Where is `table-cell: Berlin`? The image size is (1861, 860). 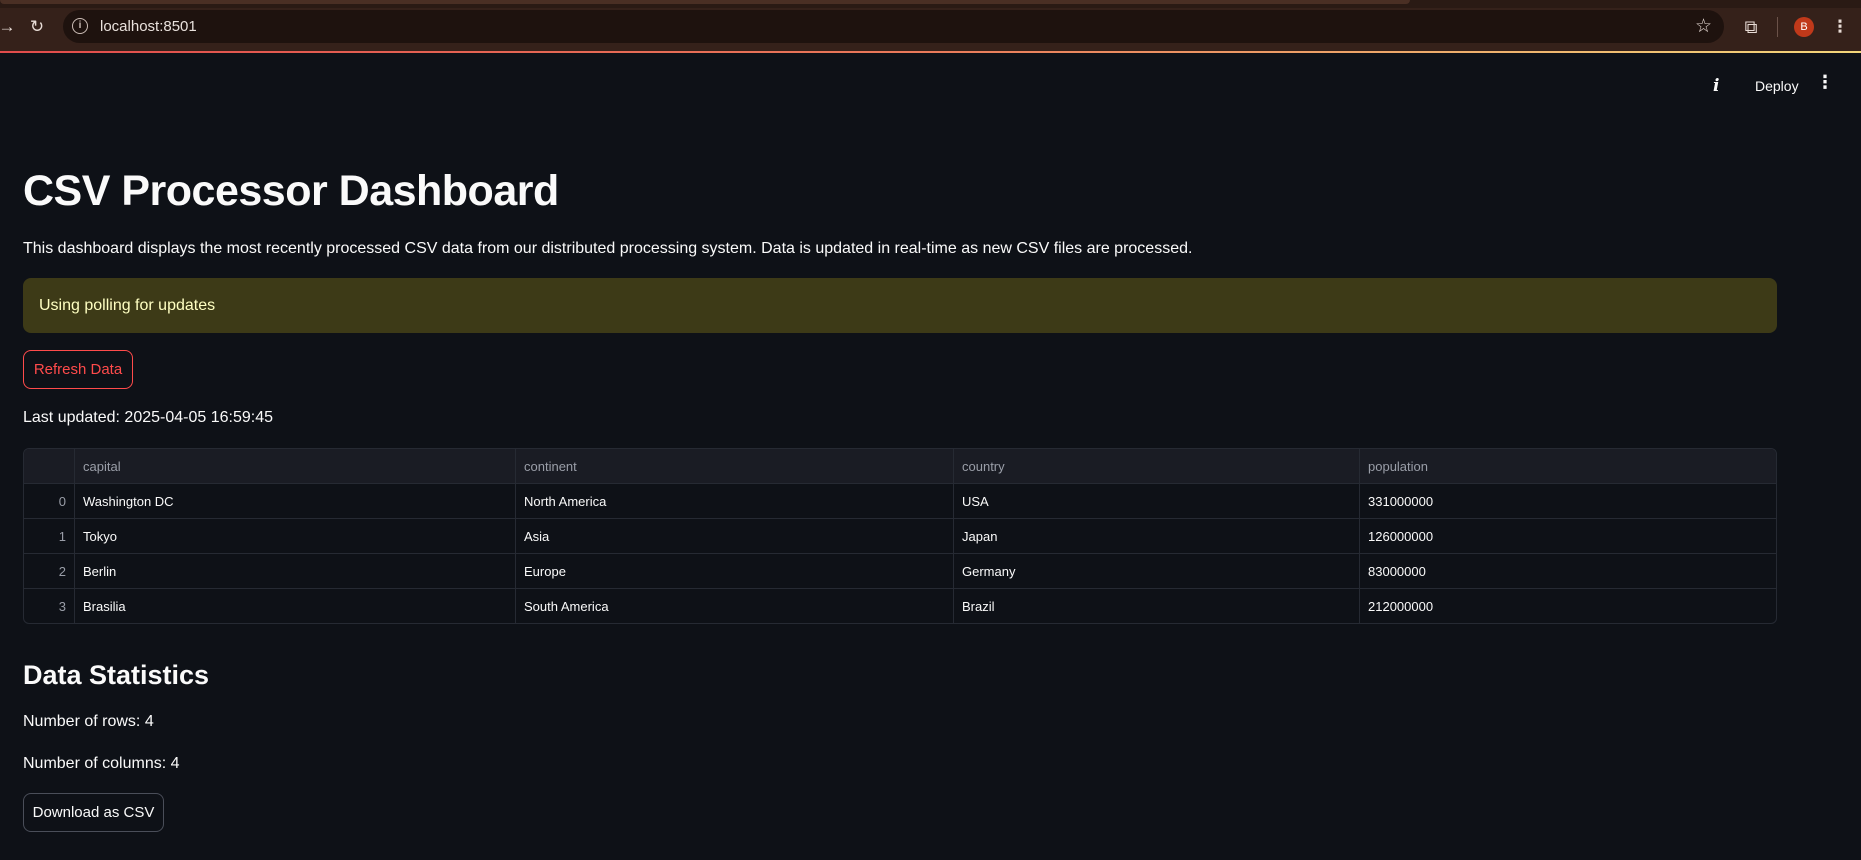
table-cell: Berlin is located at coordinates (295, 571).